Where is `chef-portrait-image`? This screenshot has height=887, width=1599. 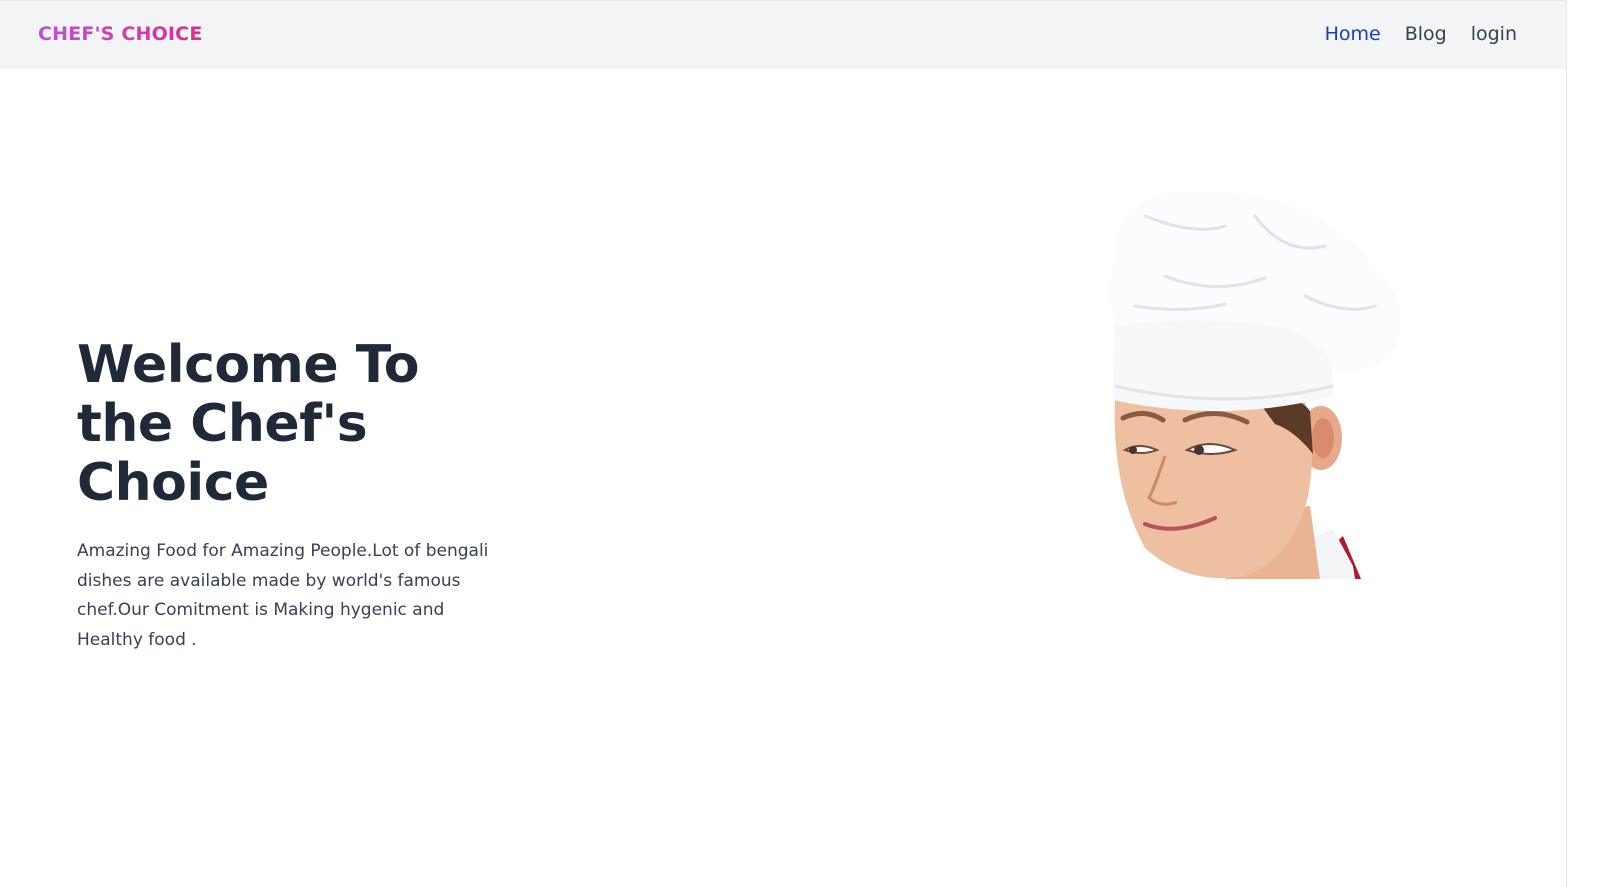
chef-portrait-image is located at coordinates (1260, 382).